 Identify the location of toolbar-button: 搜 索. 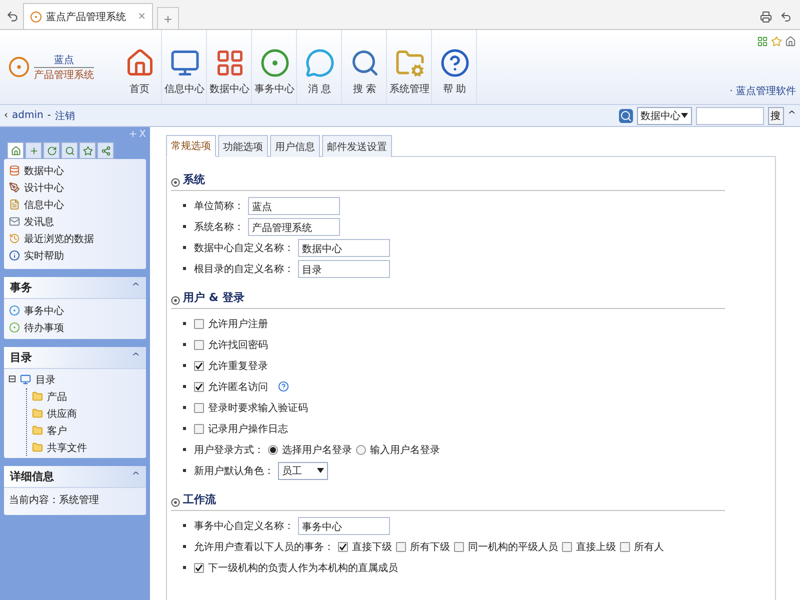
(365, 67).